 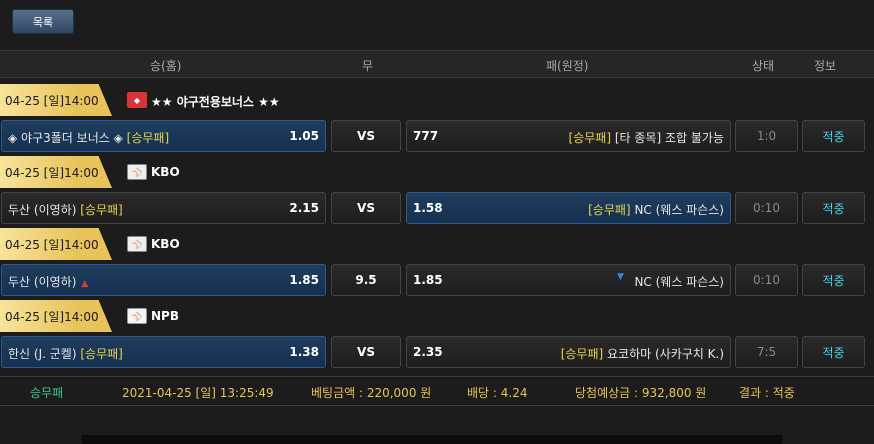 I want to click on match-status: 7:5, so click(x=766, y=352).